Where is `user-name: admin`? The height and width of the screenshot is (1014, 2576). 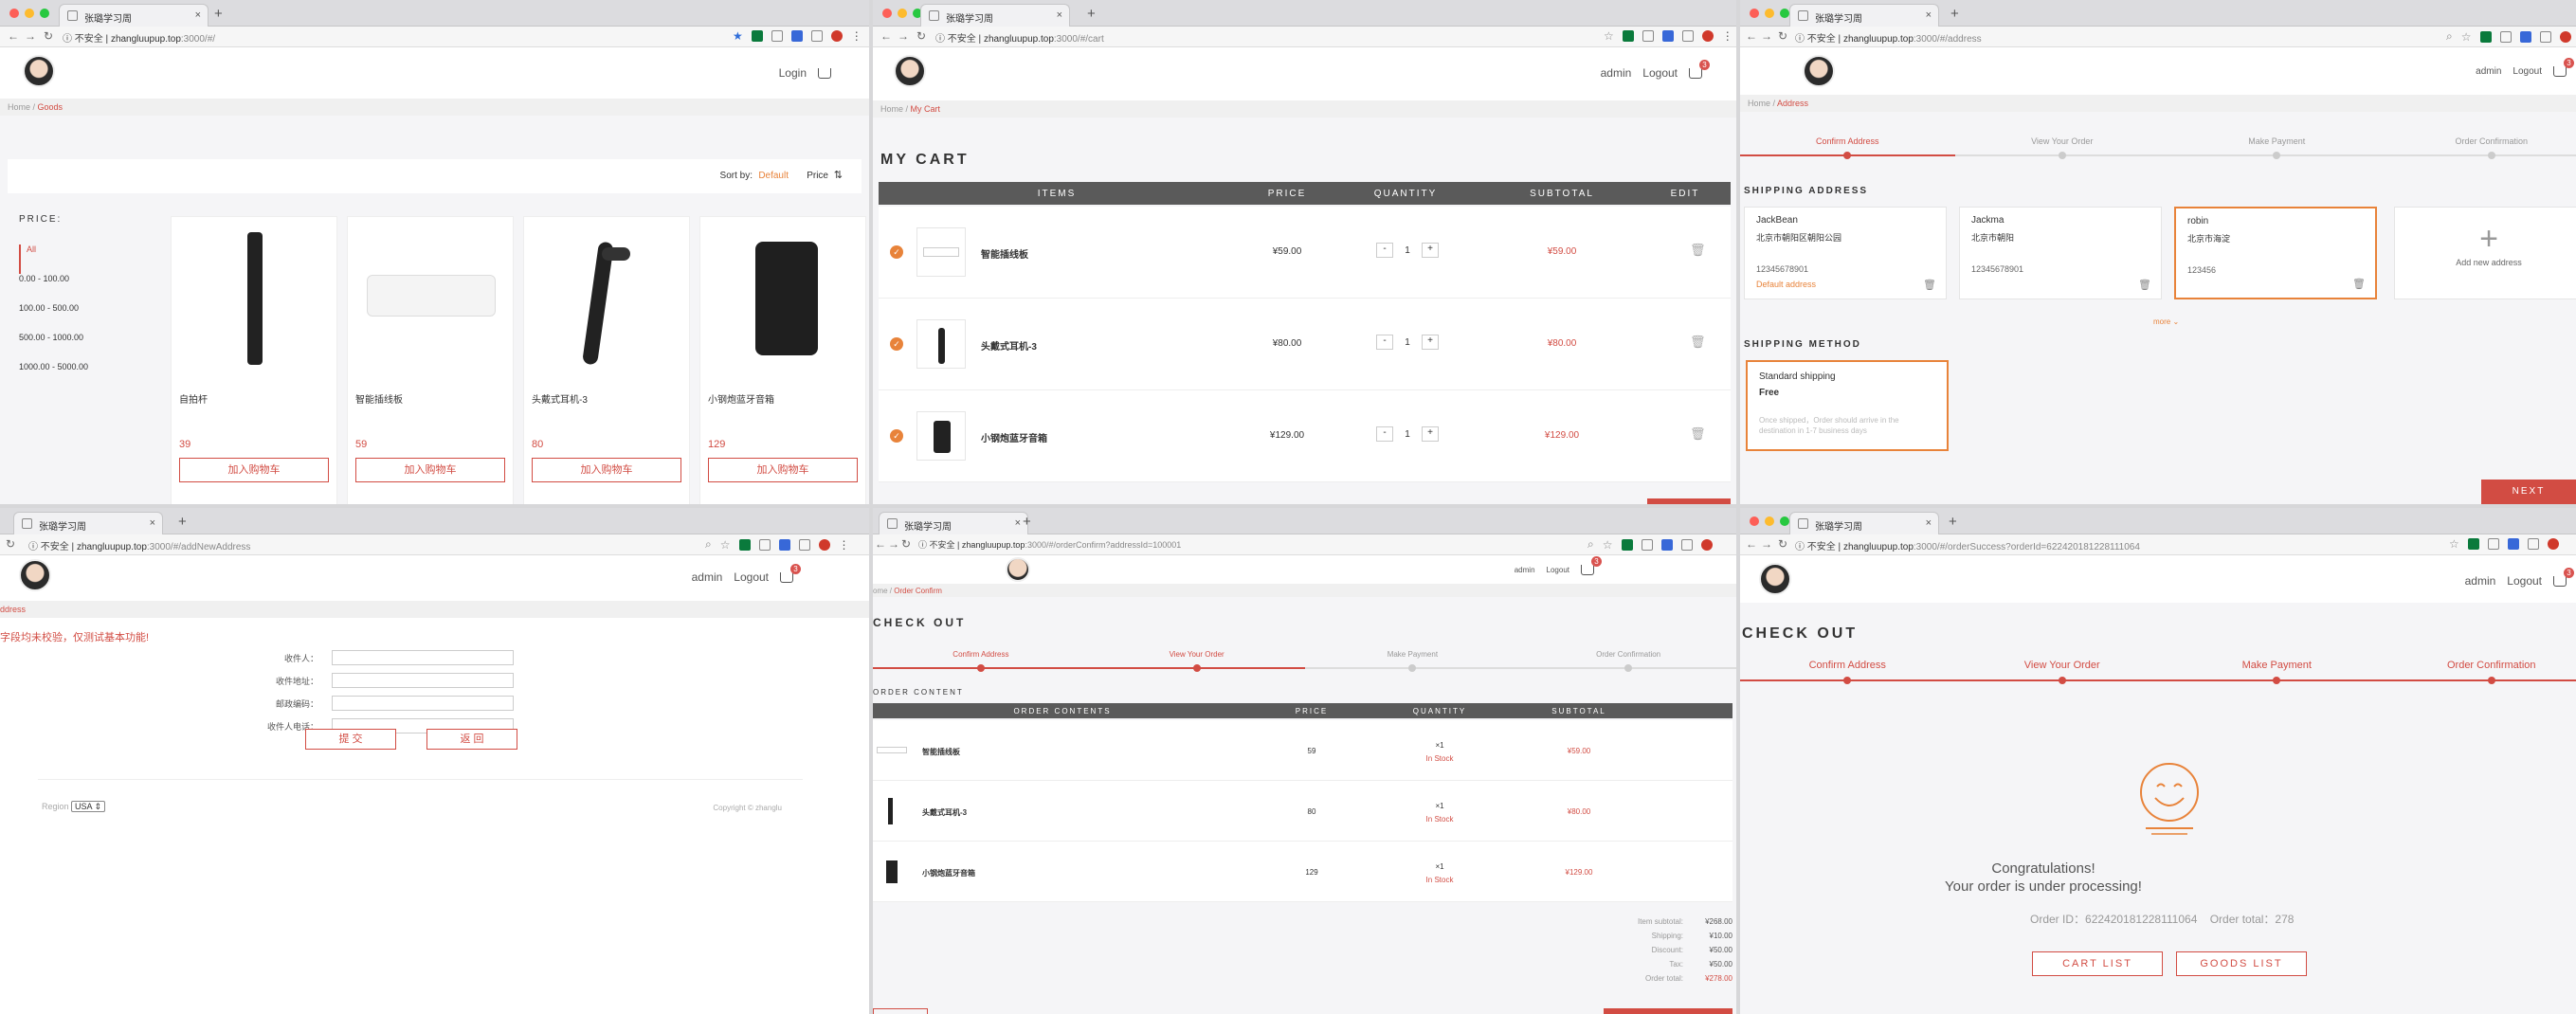 user-name: admin is located at coordinates (2488, 72).